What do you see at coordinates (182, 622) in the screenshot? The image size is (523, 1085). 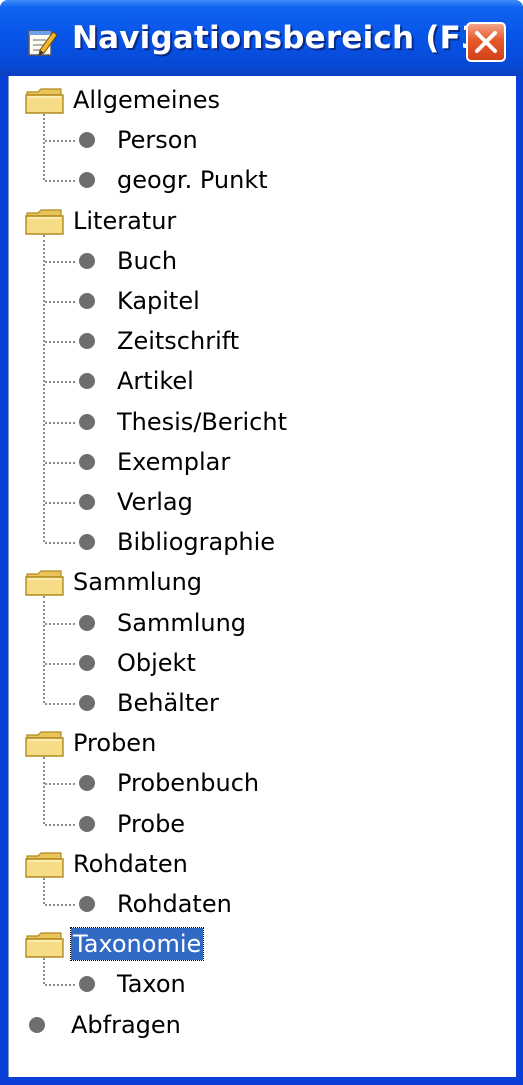 I see `tree-item-label: Sammlung` at bounding box center [182, 622].